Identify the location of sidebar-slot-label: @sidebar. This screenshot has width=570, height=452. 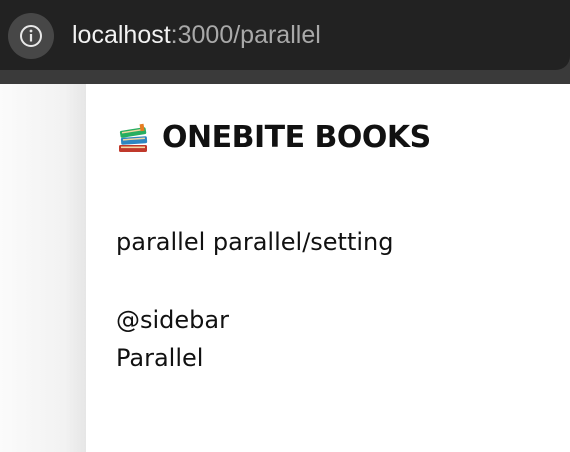
(172, 320).